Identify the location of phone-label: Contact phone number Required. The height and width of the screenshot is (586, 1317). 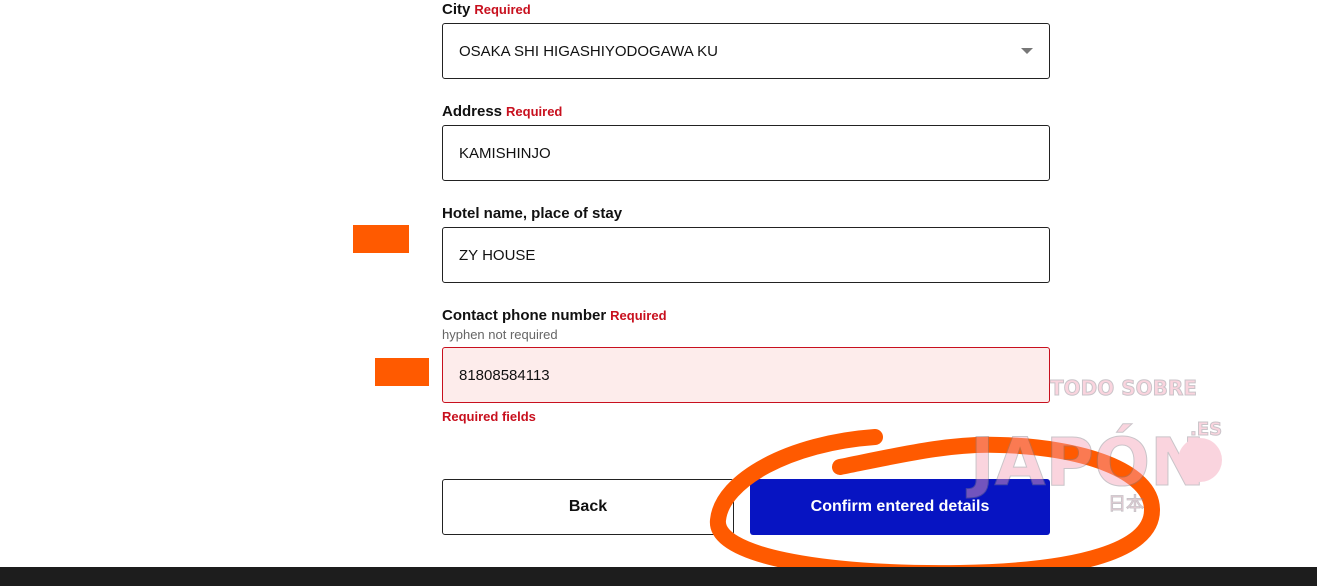
(554, 315).